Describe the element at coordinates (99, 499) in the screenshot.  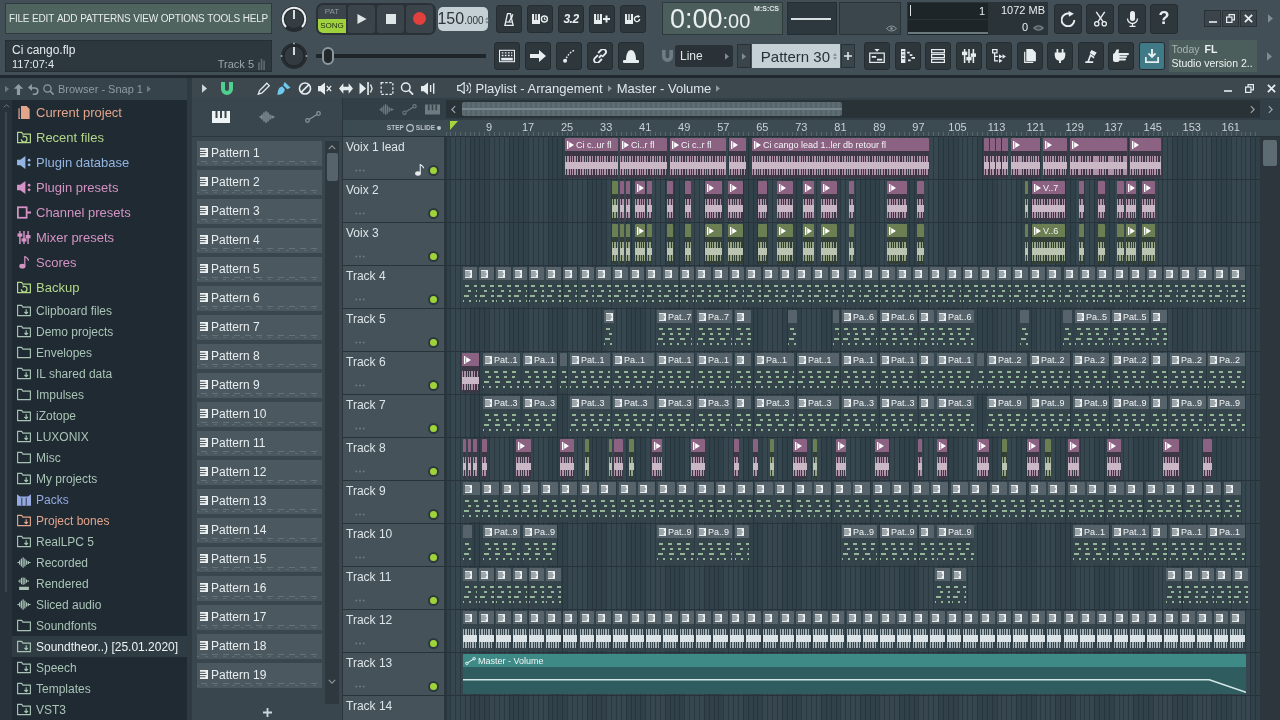
I see `browser-item: Packs` at that location.